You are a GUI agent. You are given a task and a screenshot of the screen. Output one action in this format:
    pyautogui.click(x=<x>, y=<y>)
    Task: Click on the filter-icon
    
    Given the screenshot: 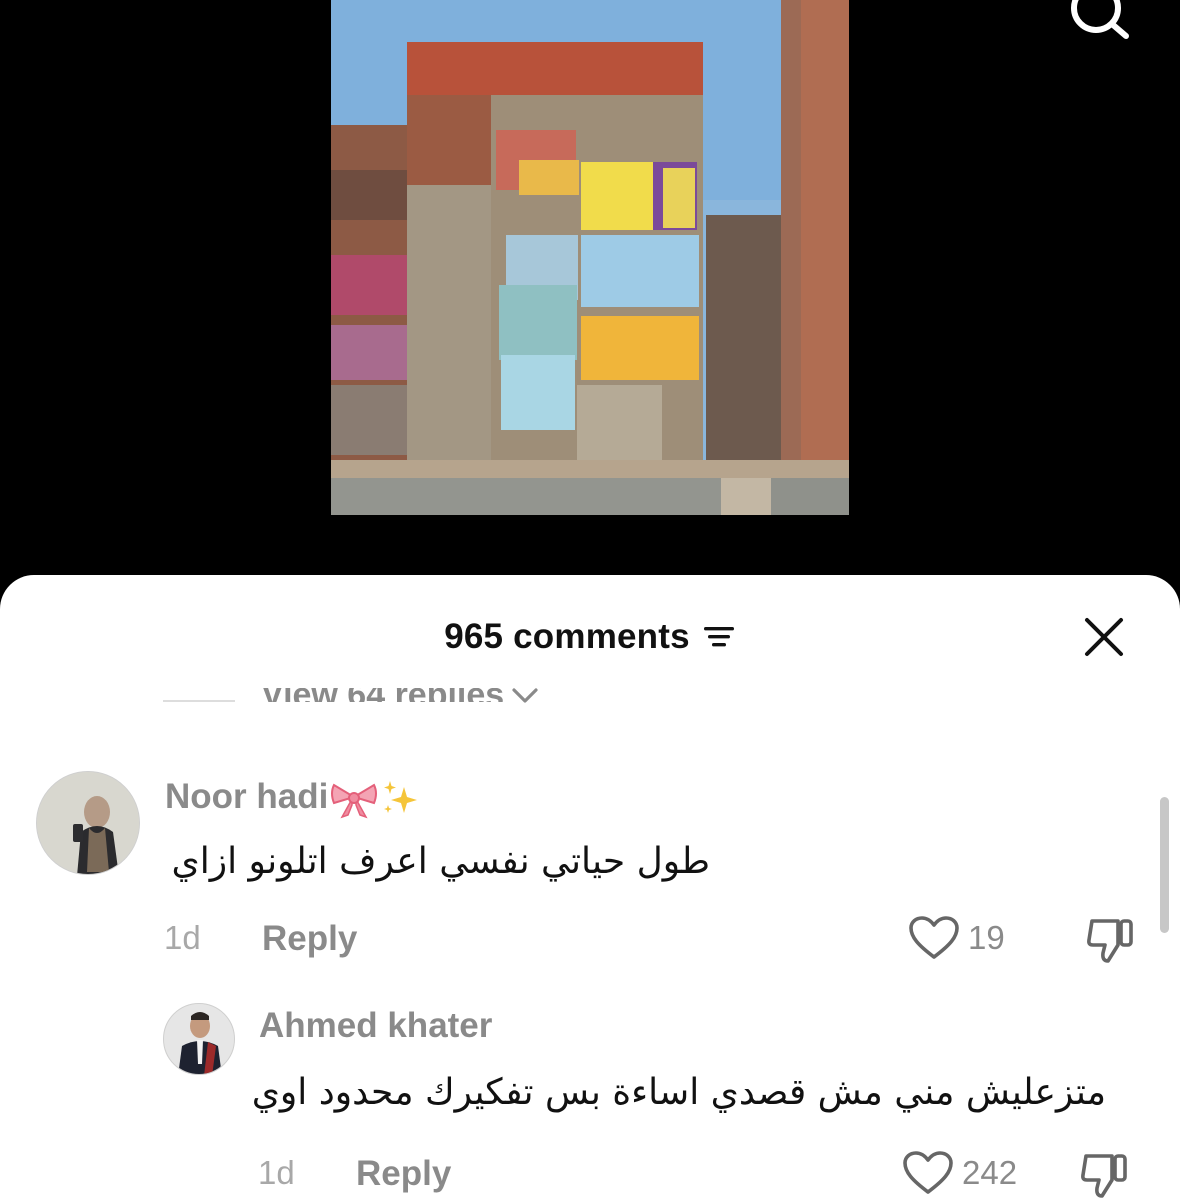 What is the action you would take?
    pyautogui.click(x=718, y=637)
    